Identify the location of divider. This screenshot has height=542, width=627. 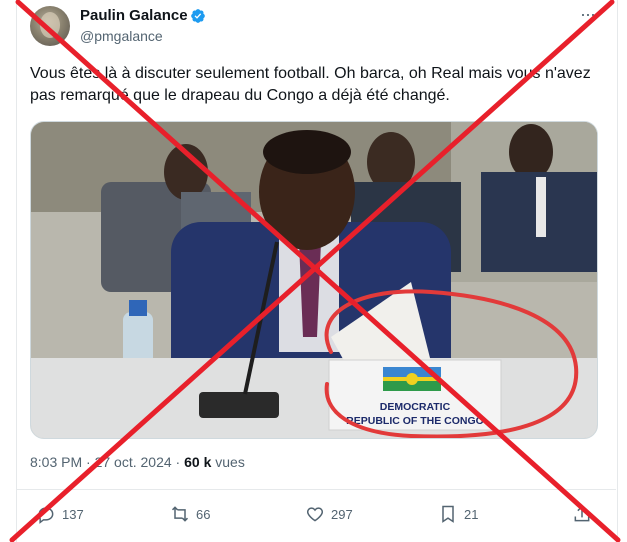
(316, 489).